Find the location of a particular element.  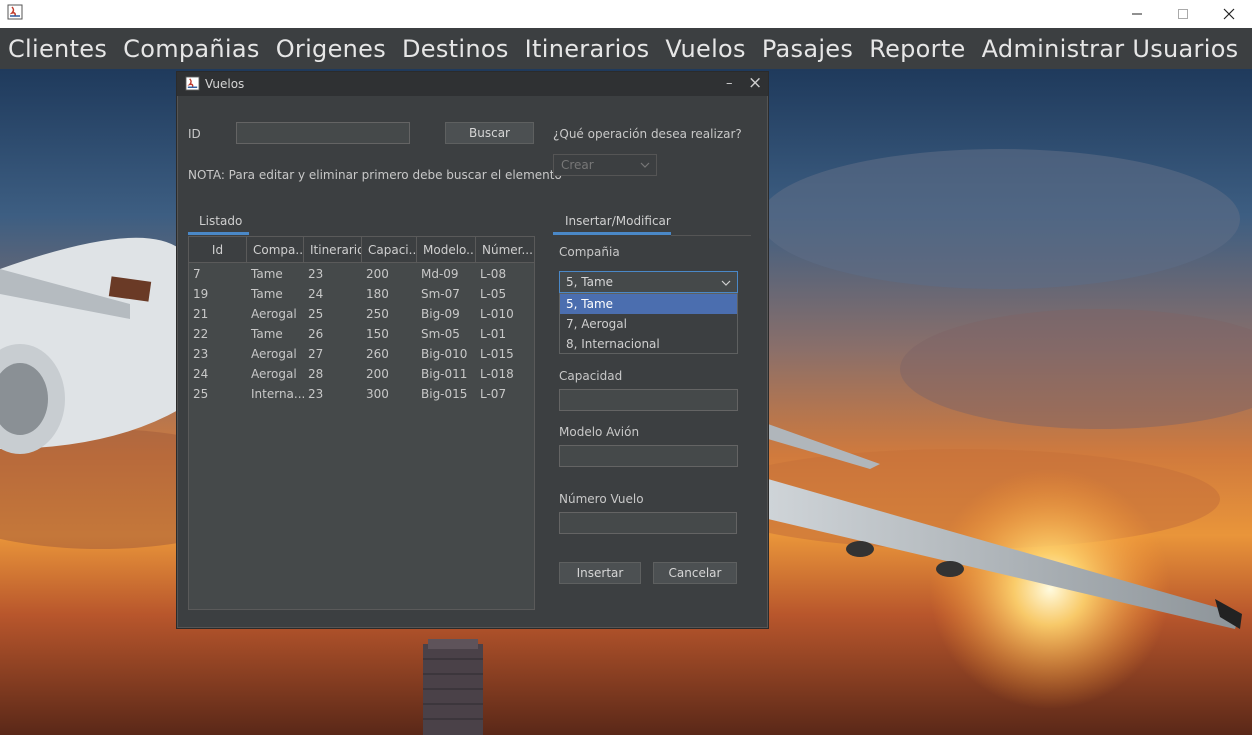

cell-modelo: Sm-05 is located at coordinates (440, 334).